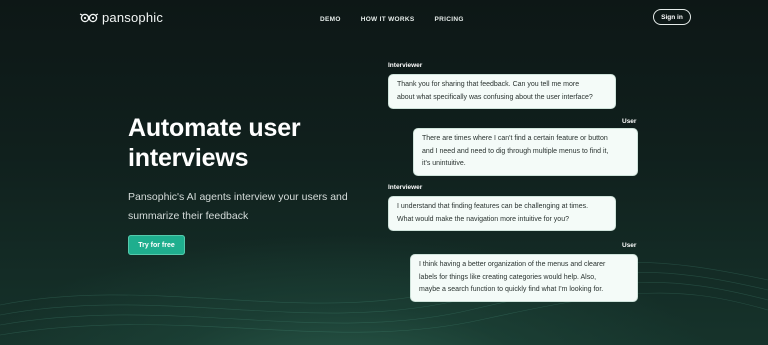 This screenshot has height=345, width=768. I want to click on nav-link-pricing: PRICING, so click(449, 19).